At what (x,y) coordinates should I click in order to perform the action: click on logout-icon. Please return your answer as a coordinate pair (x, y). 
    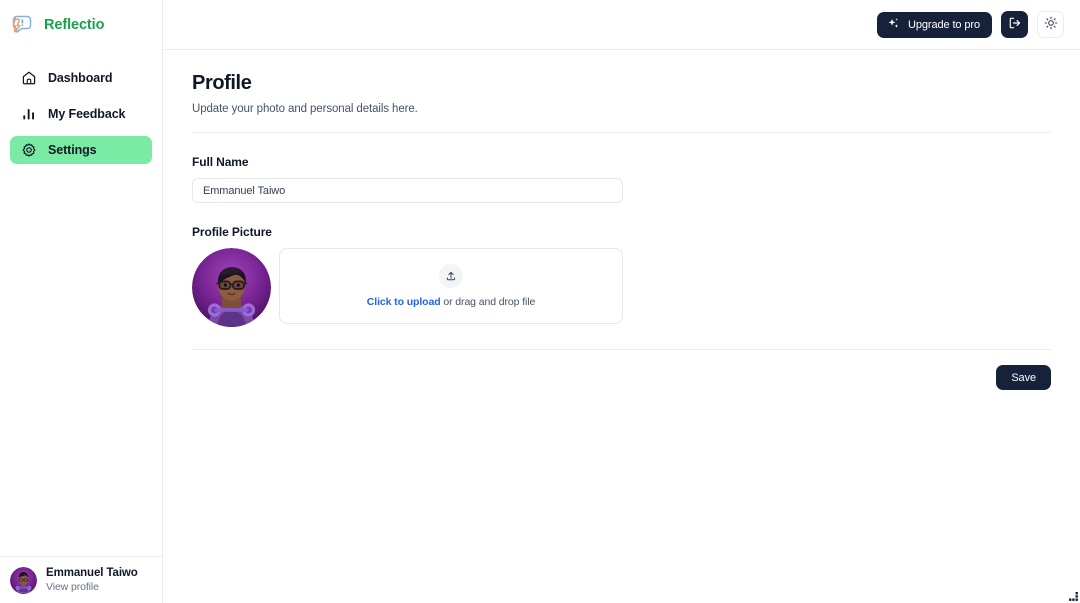
    Looking at the image, I should click on (1015, 24).